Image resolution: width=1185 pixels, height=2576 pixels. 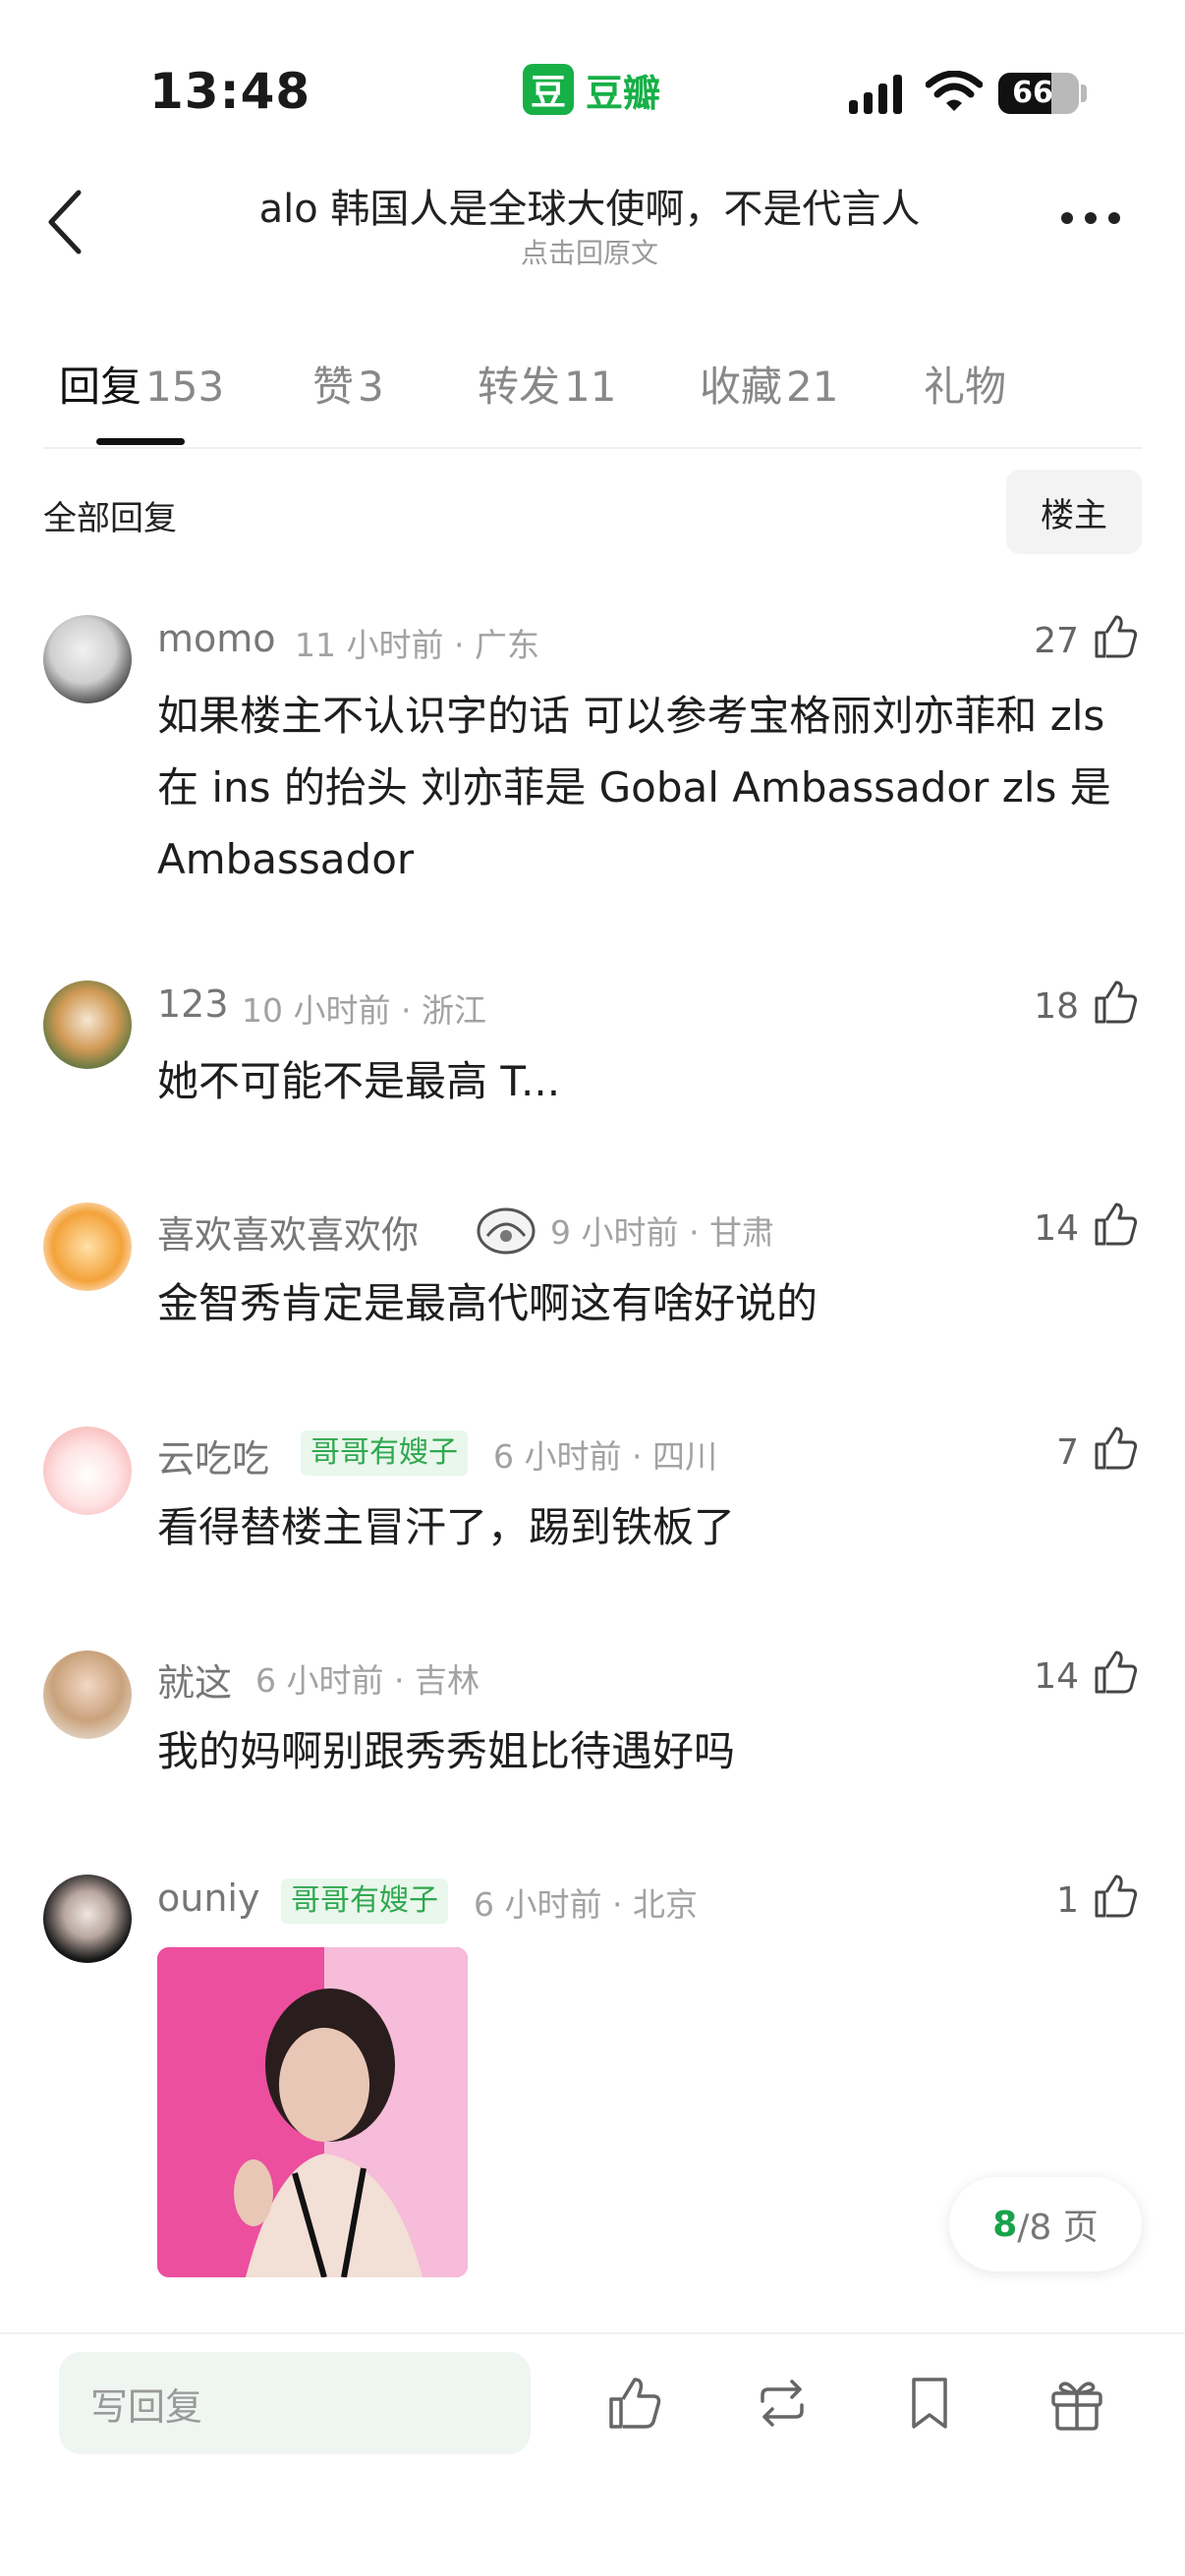 What do you see at coordinates (348, 384) in the screenshot?
I see `tab-likes: 赞3` at bounding box center [348, 384].